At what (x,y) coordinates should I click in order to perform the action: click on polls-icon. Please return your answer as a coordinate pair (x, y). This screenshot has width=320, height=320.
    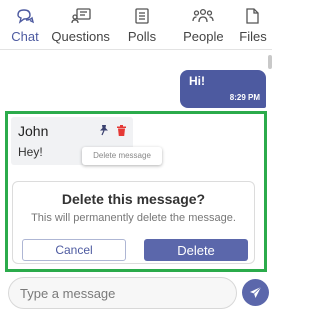
    Looking at the image, I should click on (142, 16).